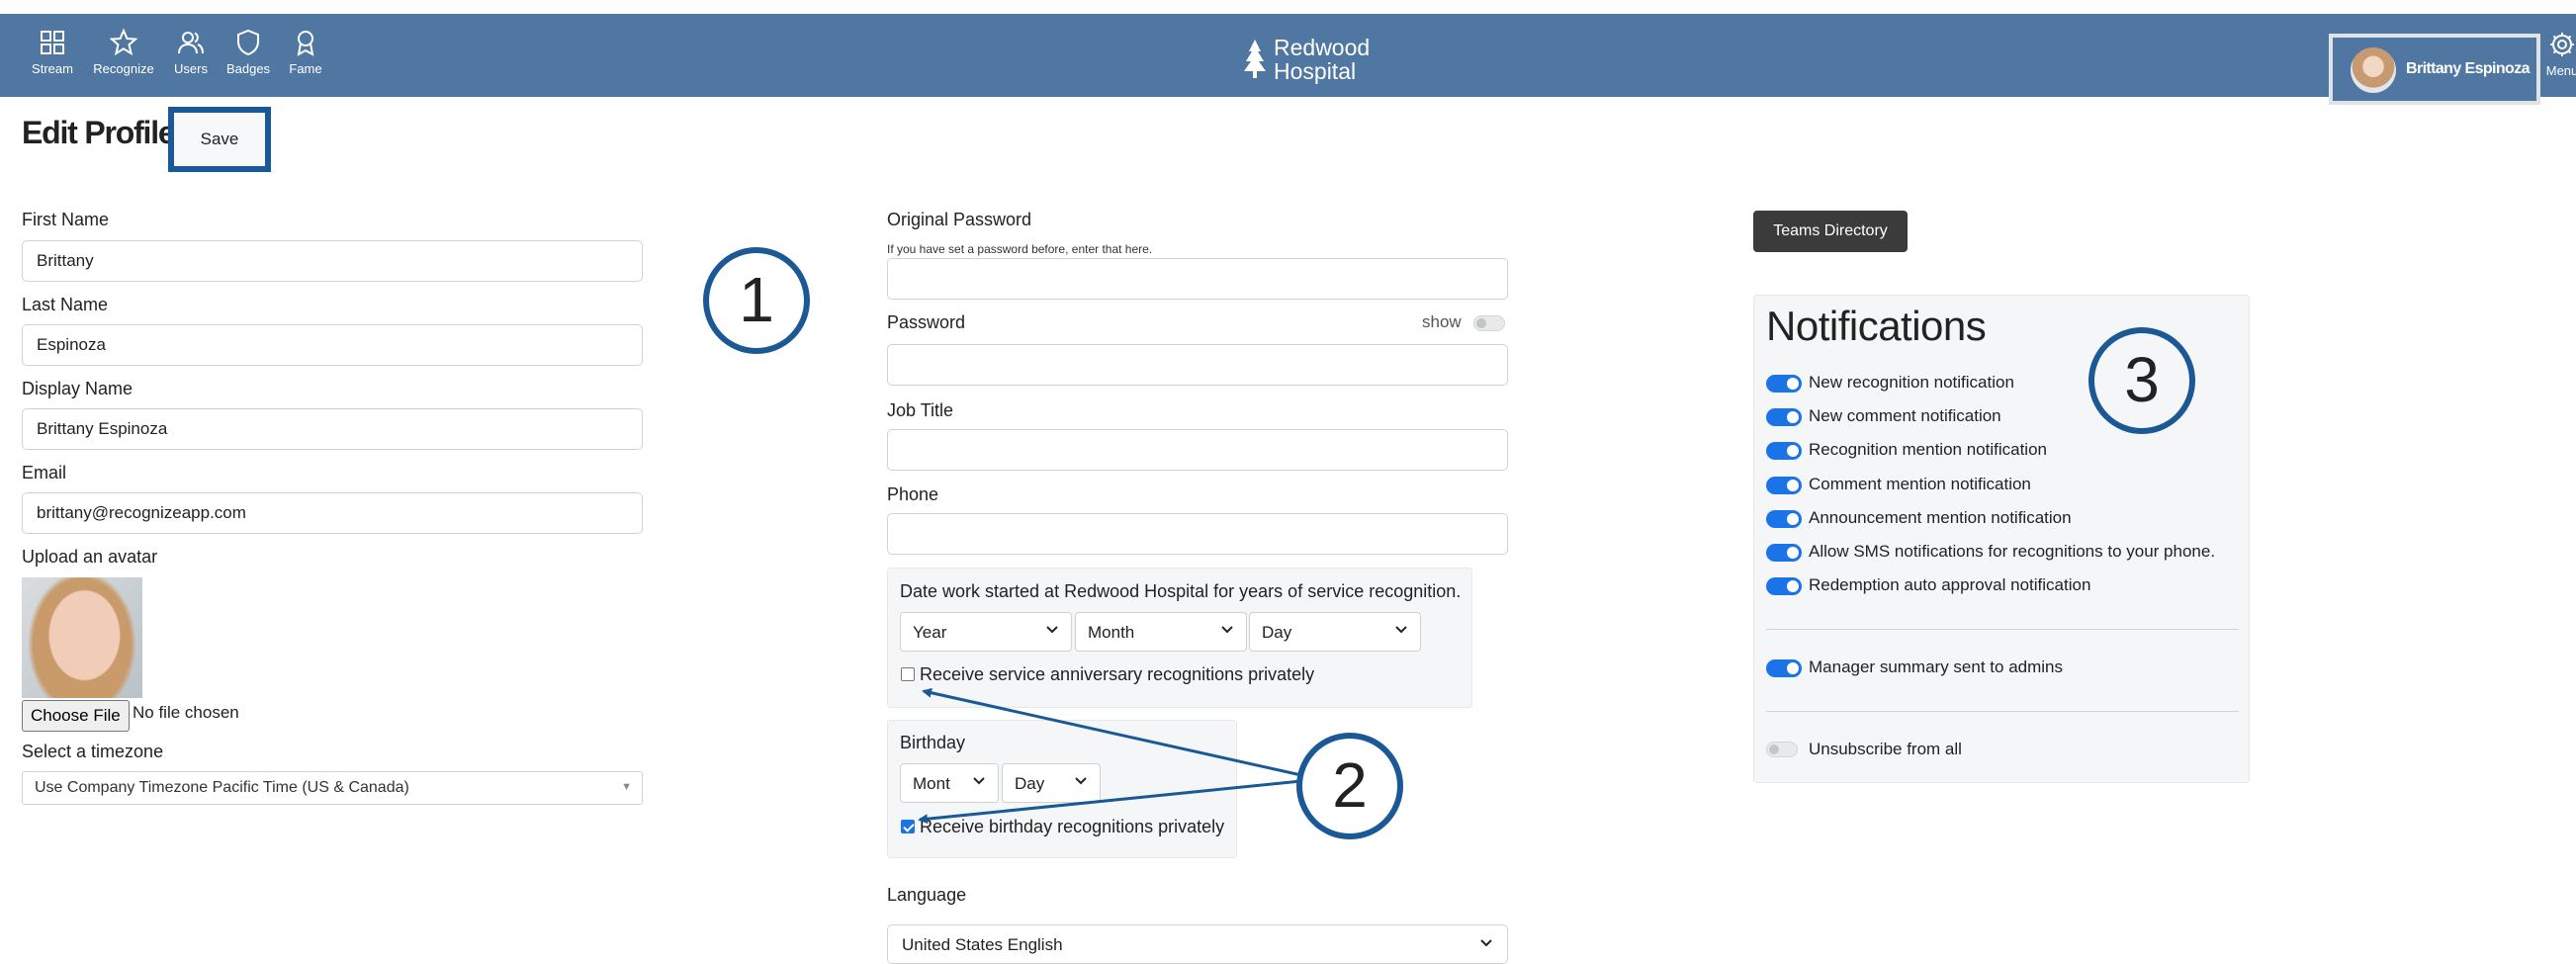 This screenshot has height=964, width=2576. I want to click on notifications-title: Notifications, so click(1876, 326).